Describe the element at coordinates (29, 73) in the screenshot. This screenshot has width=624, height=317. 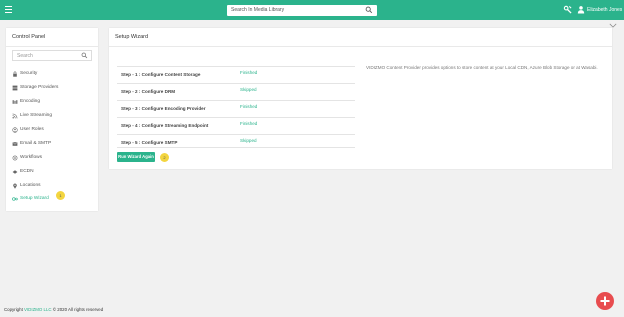
I see `sidebar-item-label: Security` at that location.